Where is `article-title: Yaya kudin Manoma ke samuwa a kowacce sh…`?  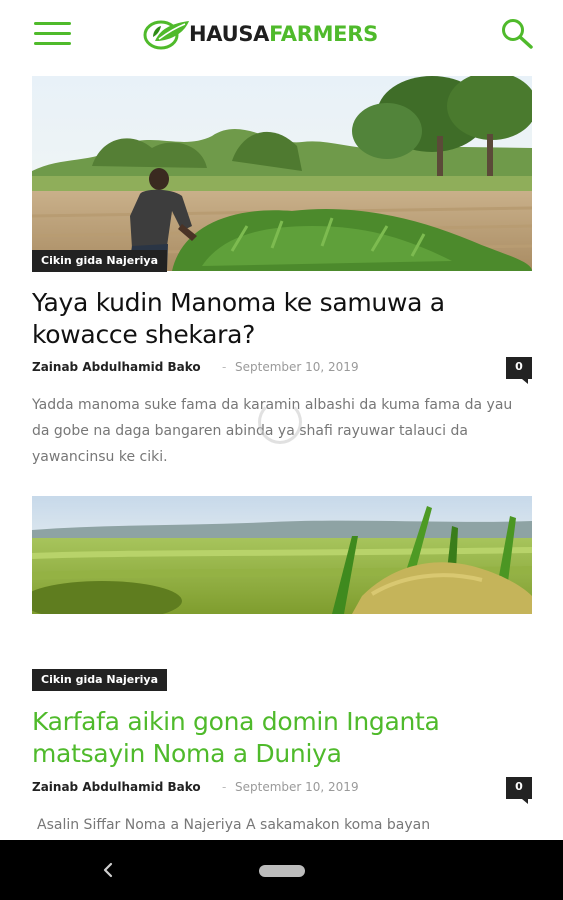 article-title: Yaya kudin Manoma ke samuwa a kowacce sh… is located at coordinates (284, 319).